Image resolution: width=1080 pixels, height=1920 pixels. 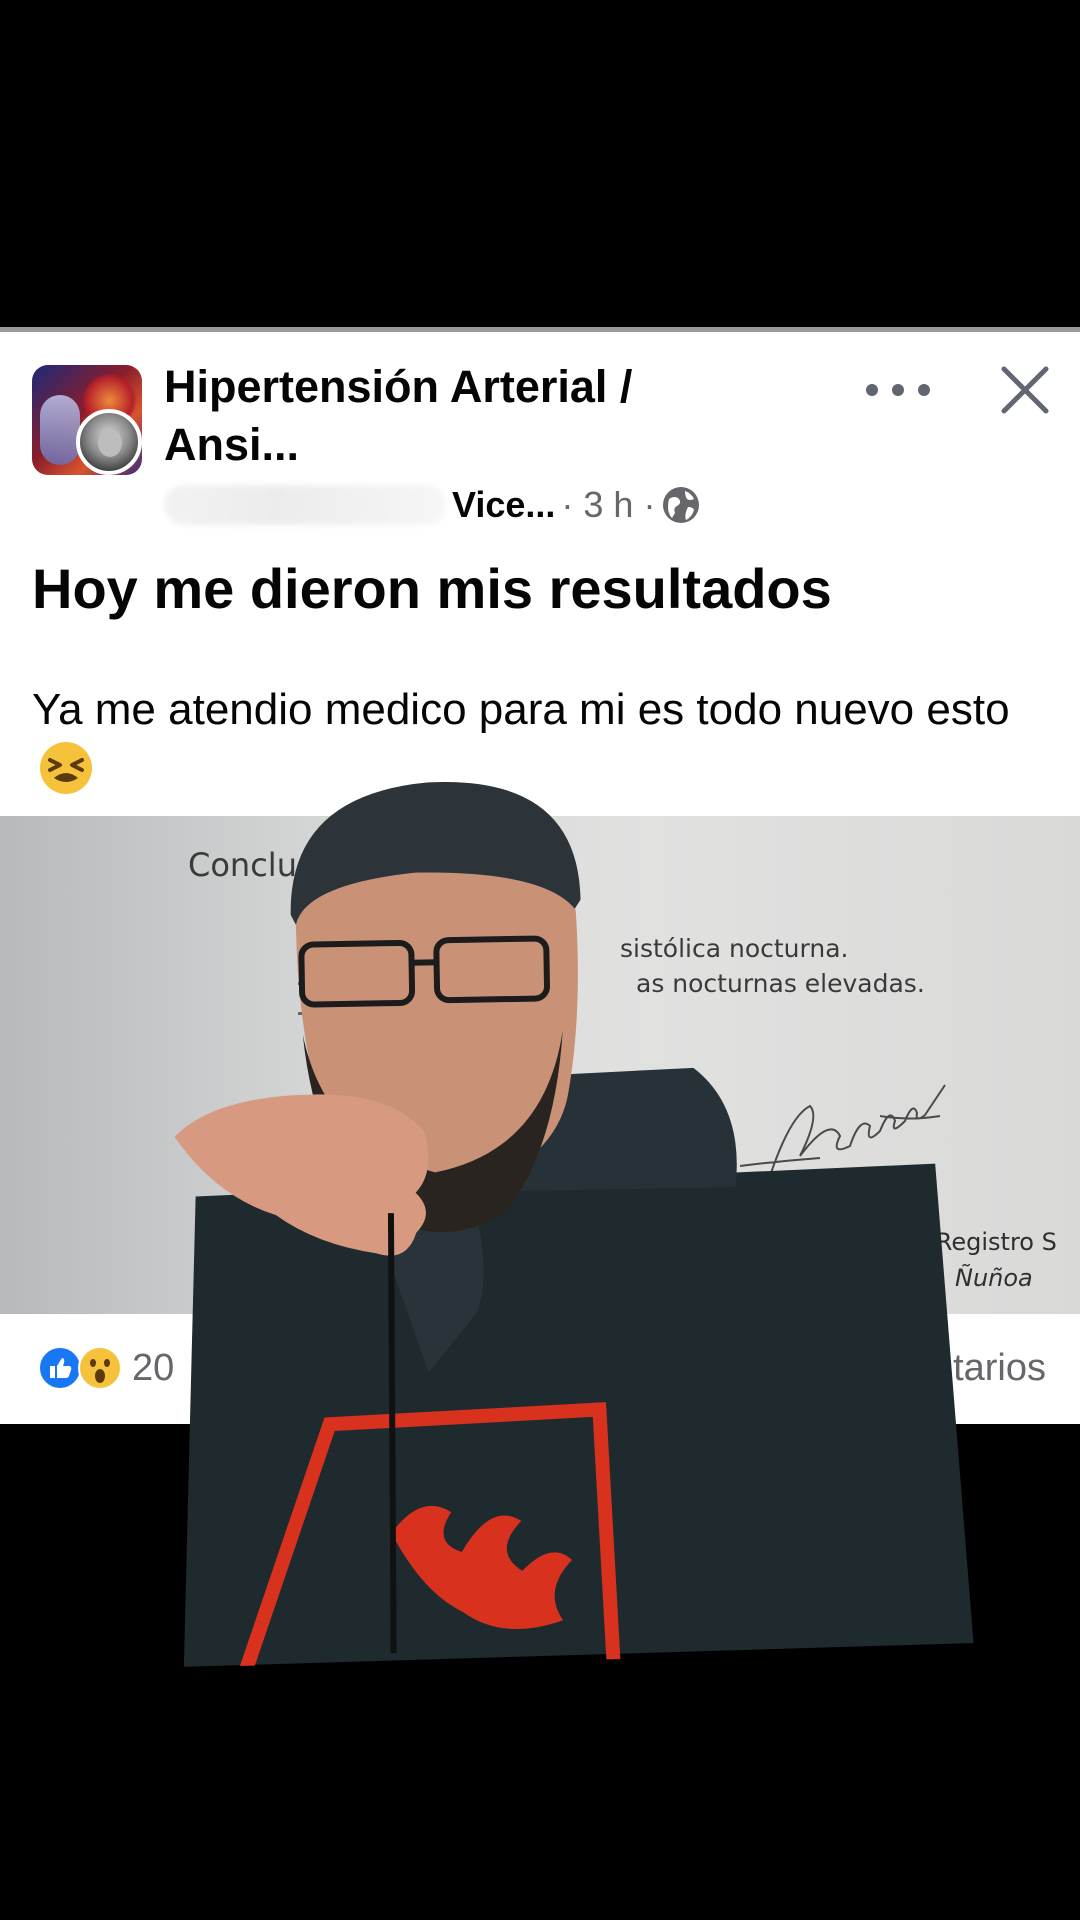 I want to click on post-title: Hoy me dieron mis resultados, so click(x=432, y=588).